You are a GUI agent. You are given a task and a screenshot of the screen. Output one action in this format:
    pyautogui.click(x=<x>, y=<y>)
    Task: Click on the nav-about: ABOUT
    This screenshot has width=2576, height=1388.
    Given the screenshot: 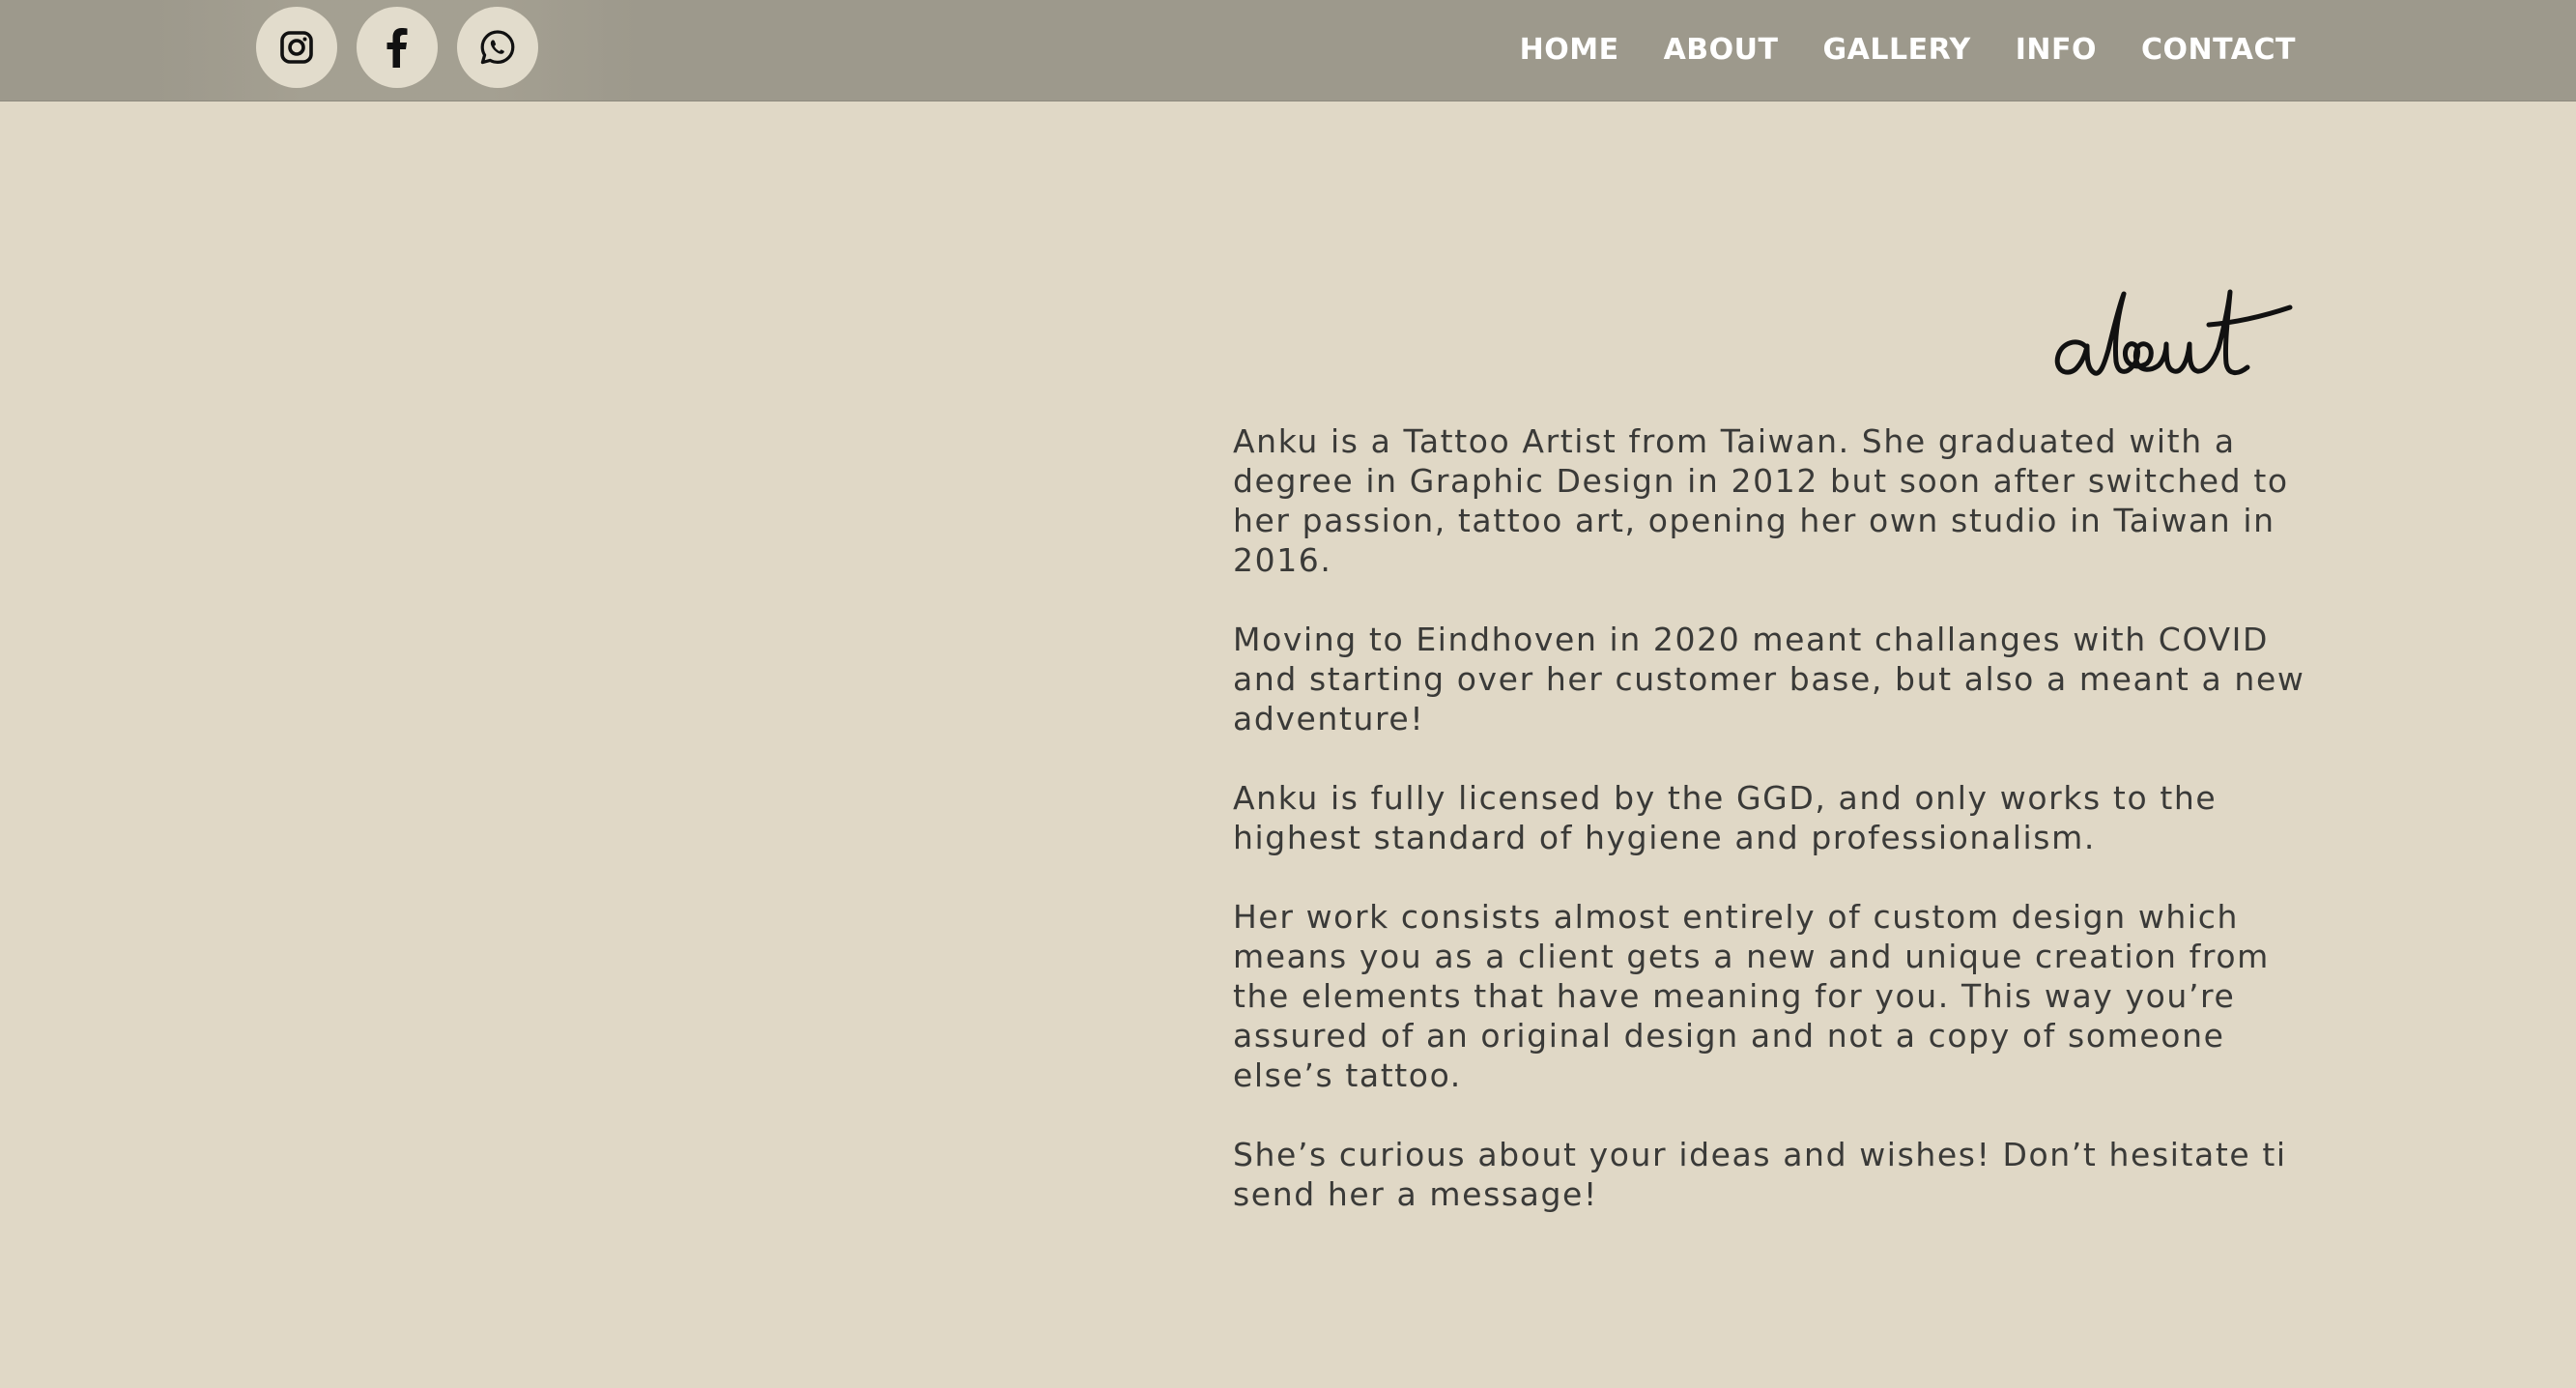 What is the action you would take?
    pyautogui.click(x=1722, y=50)
    